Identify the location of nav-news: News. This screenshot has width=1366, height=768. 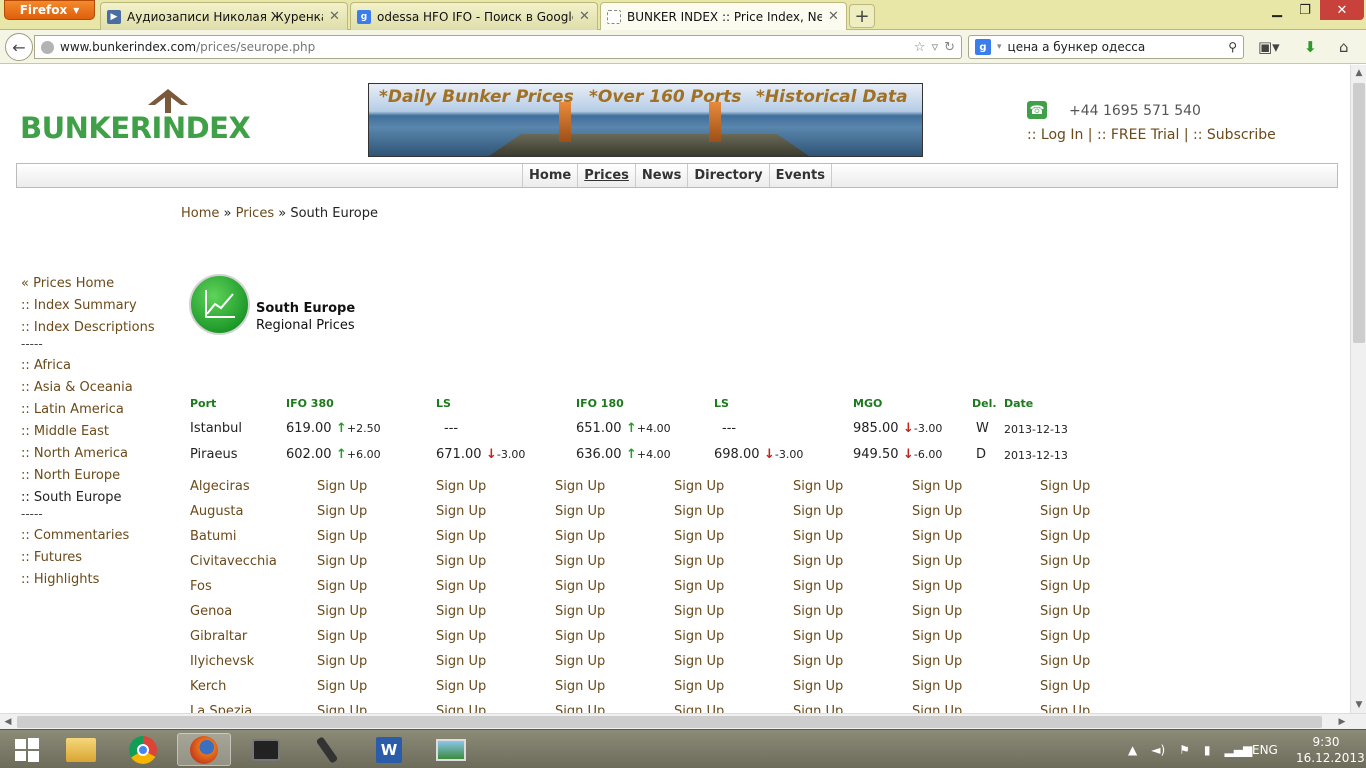
(660, 175).